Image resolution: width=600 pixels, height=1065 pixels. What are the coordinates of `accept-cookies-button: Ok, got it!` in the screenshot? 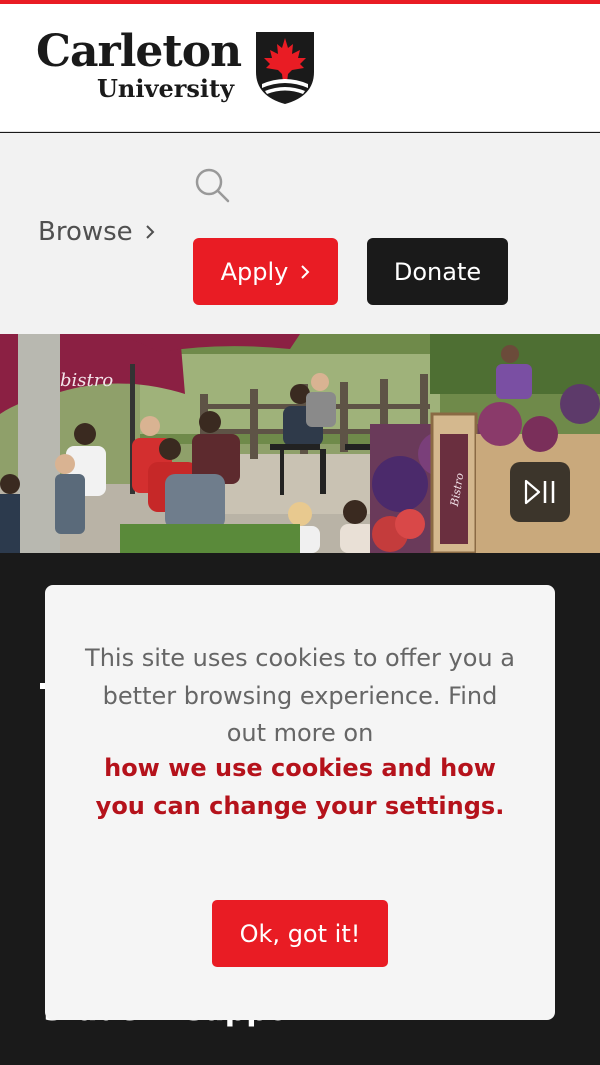 It's located at (300, 933).